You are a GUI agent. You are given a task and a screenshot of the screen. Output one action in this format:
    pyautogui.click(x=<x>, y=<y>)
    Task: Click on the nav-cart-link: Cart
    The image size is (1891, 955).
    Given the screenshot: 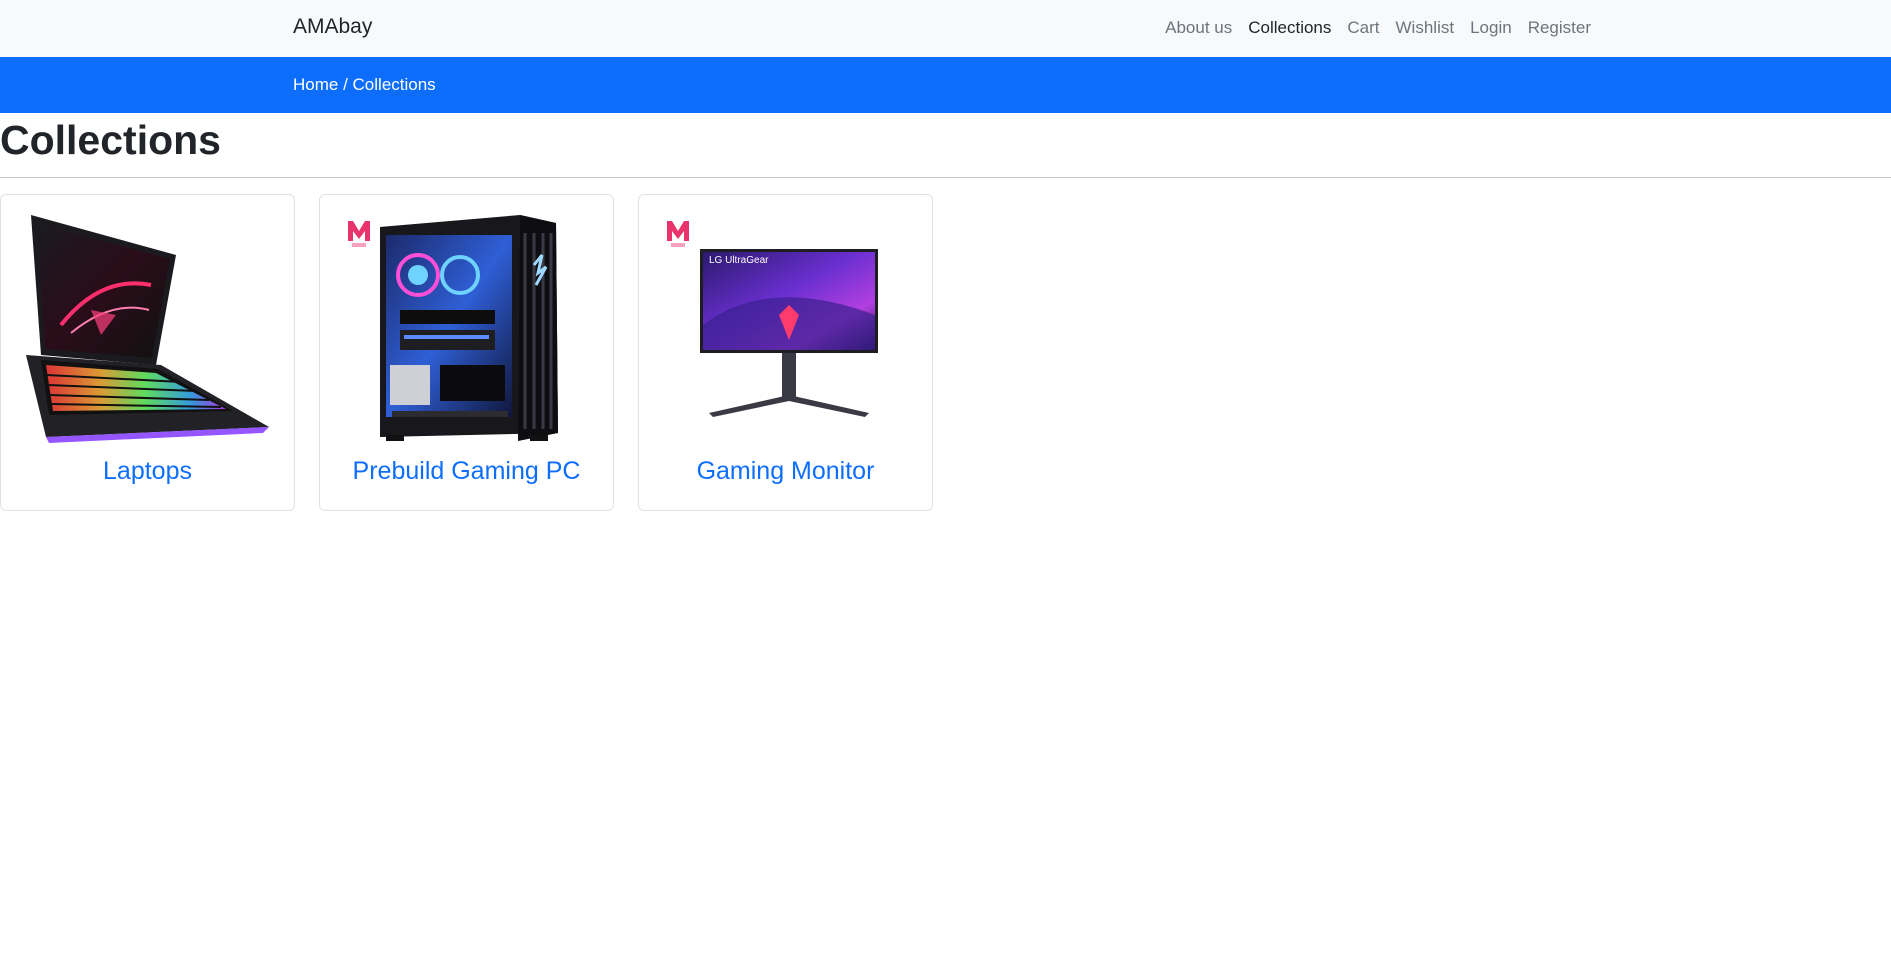 What is the action you would take?
    pyautogui.click(x=1363, y=28)
    